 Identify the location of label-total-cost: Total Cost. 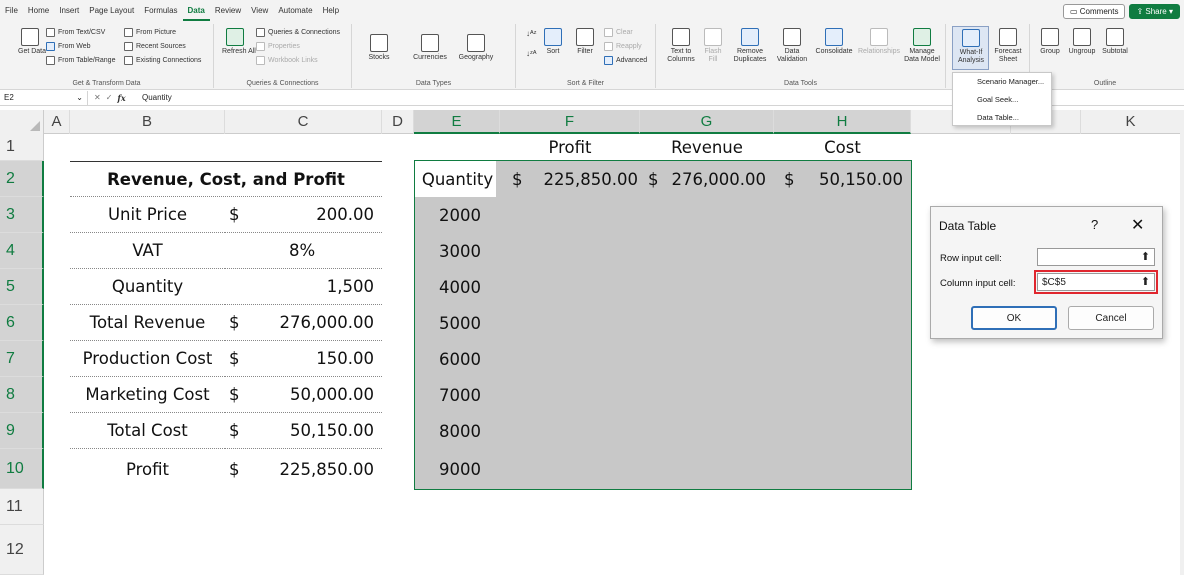
(147, 431).